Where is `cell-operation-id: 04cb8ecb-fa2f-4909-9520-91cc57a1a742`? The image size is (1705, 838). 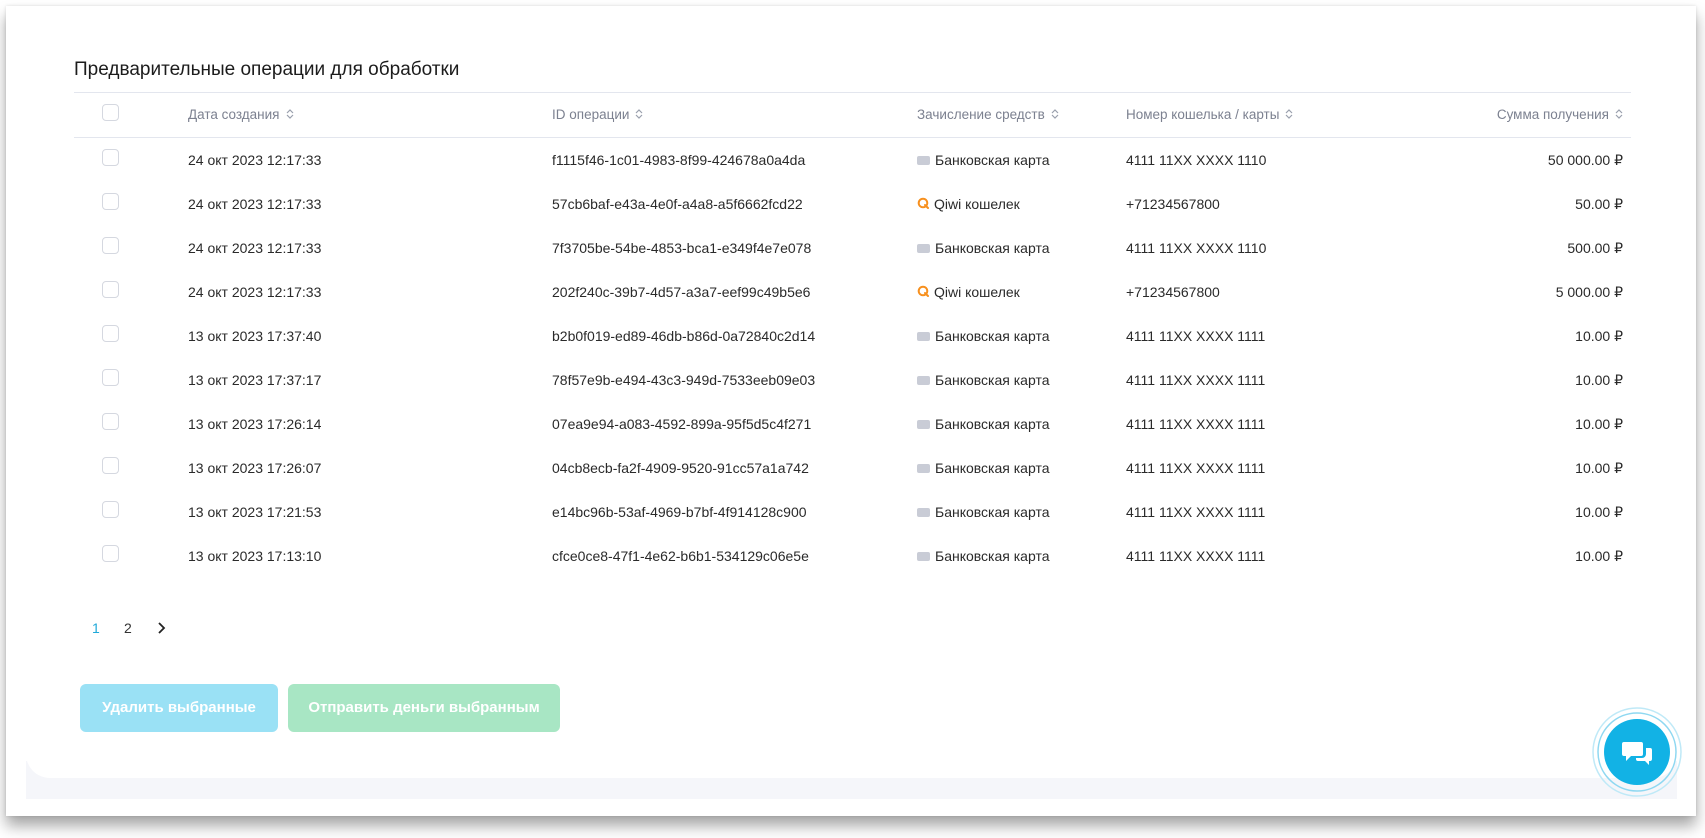
cell-operation-id: 04cb8ecb-fa2f-4909-9520-91cc57a1a742 is located at coordinates (680, 468).